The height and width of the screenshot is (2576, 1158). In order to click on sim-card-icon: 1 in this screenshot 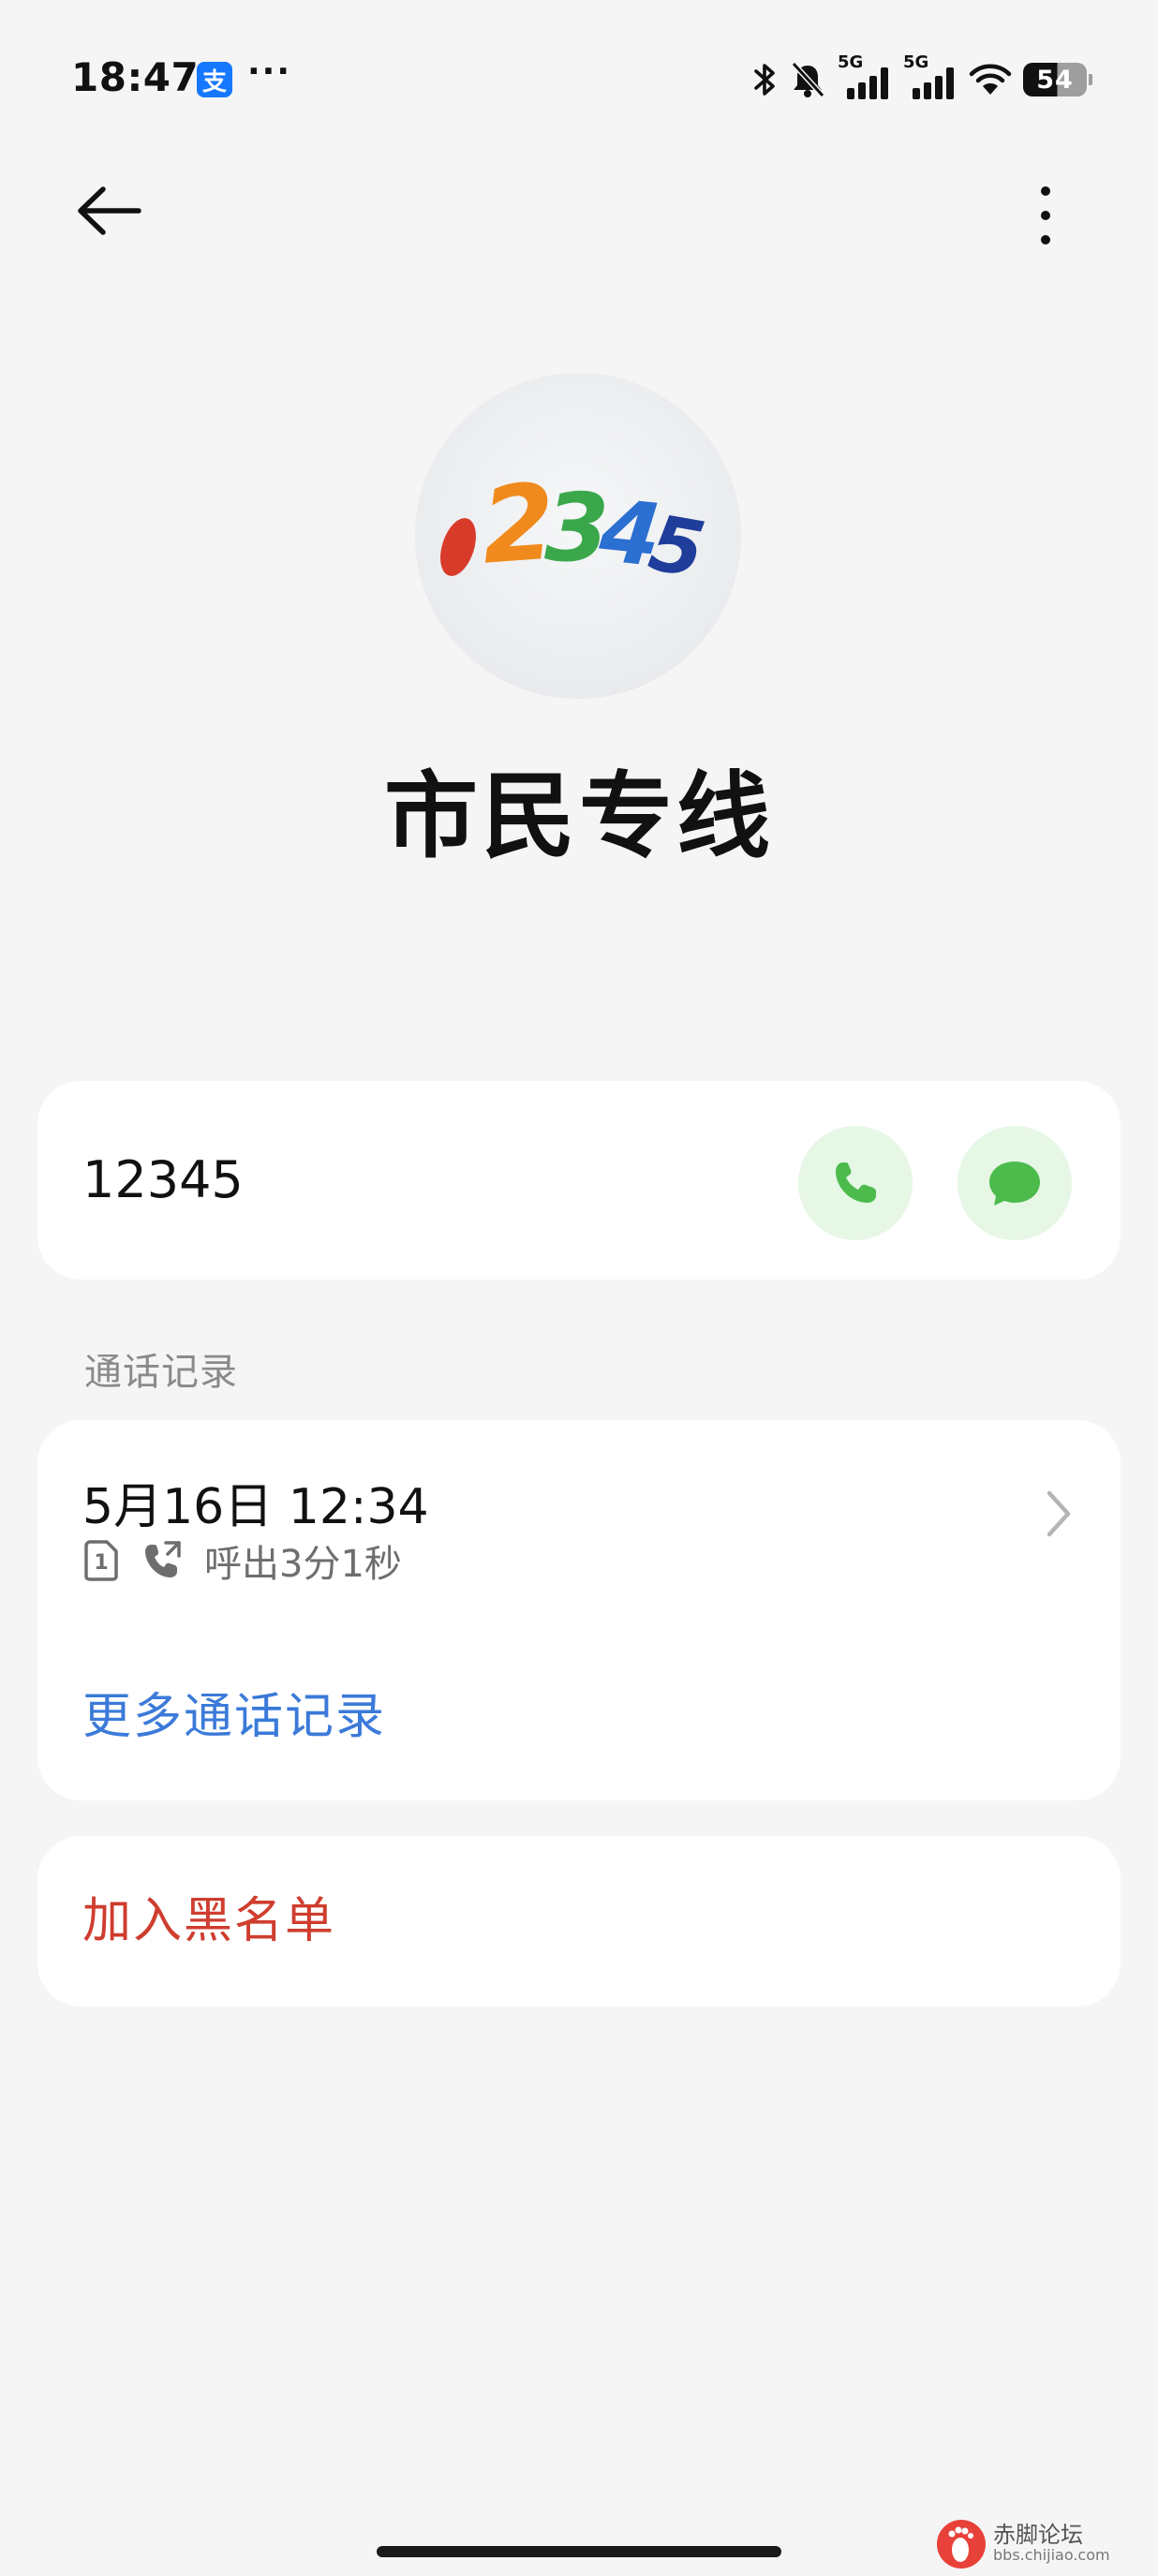, I will do `click(101, 1560)`.